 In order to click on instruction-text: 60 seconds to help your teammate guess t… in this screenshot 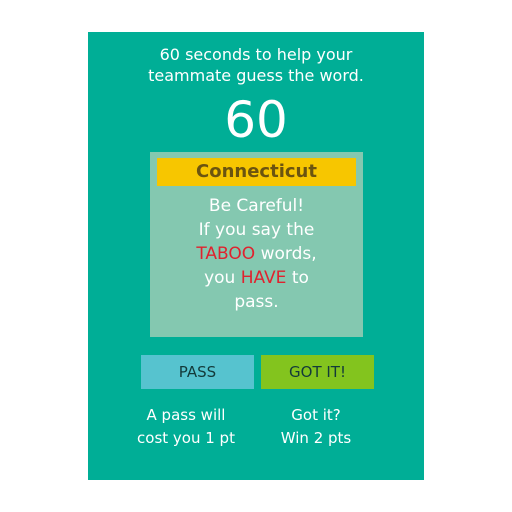, I will do `click(256, 65)`.